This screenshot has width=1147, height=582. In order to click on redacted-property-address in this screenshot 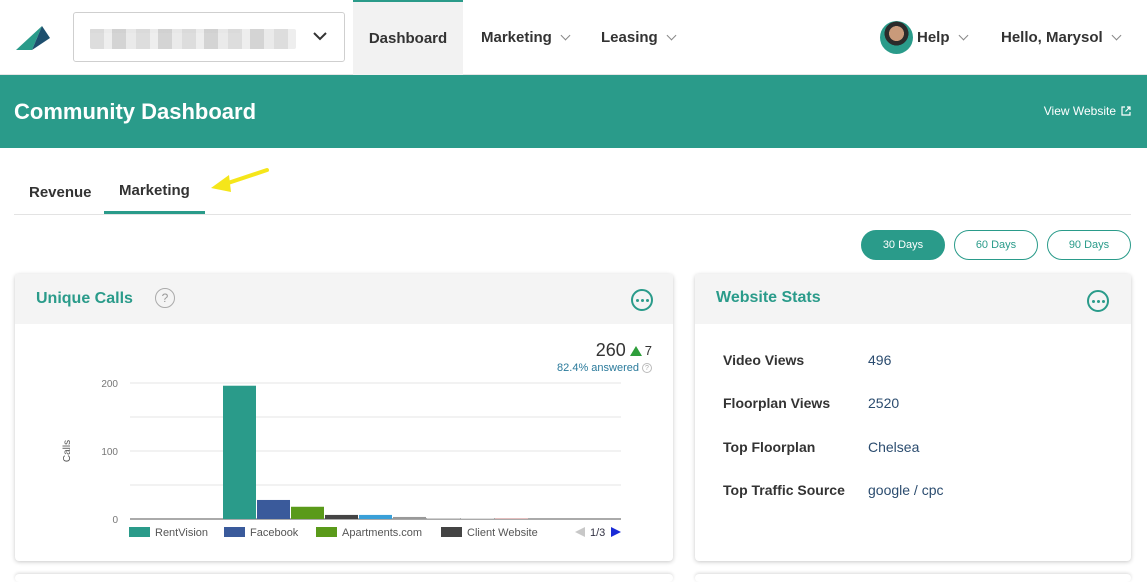, I will do `click(193, 39)`.